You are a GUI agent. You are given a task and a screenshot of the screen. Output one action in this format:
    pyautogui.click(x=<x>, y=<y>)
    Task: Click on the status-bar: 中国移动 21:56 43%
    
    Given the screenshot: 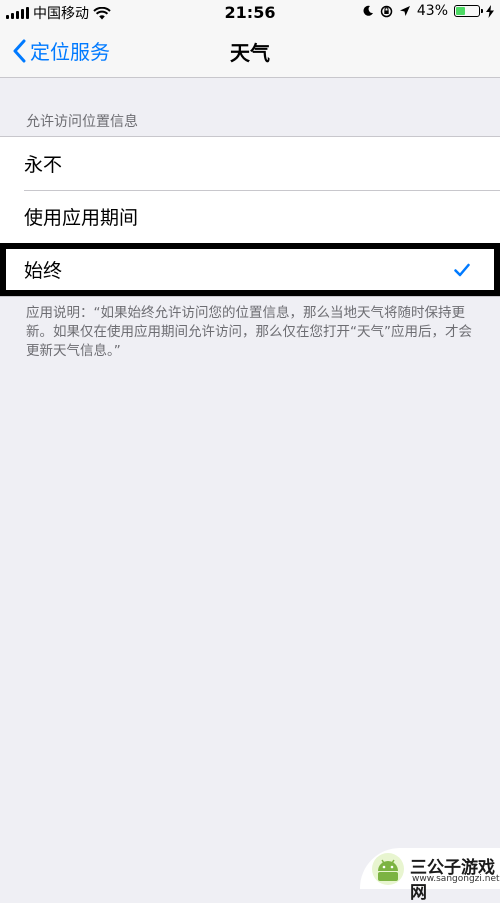 What is the action you would take?
    pyautogui.click(x=250, y=13)
    